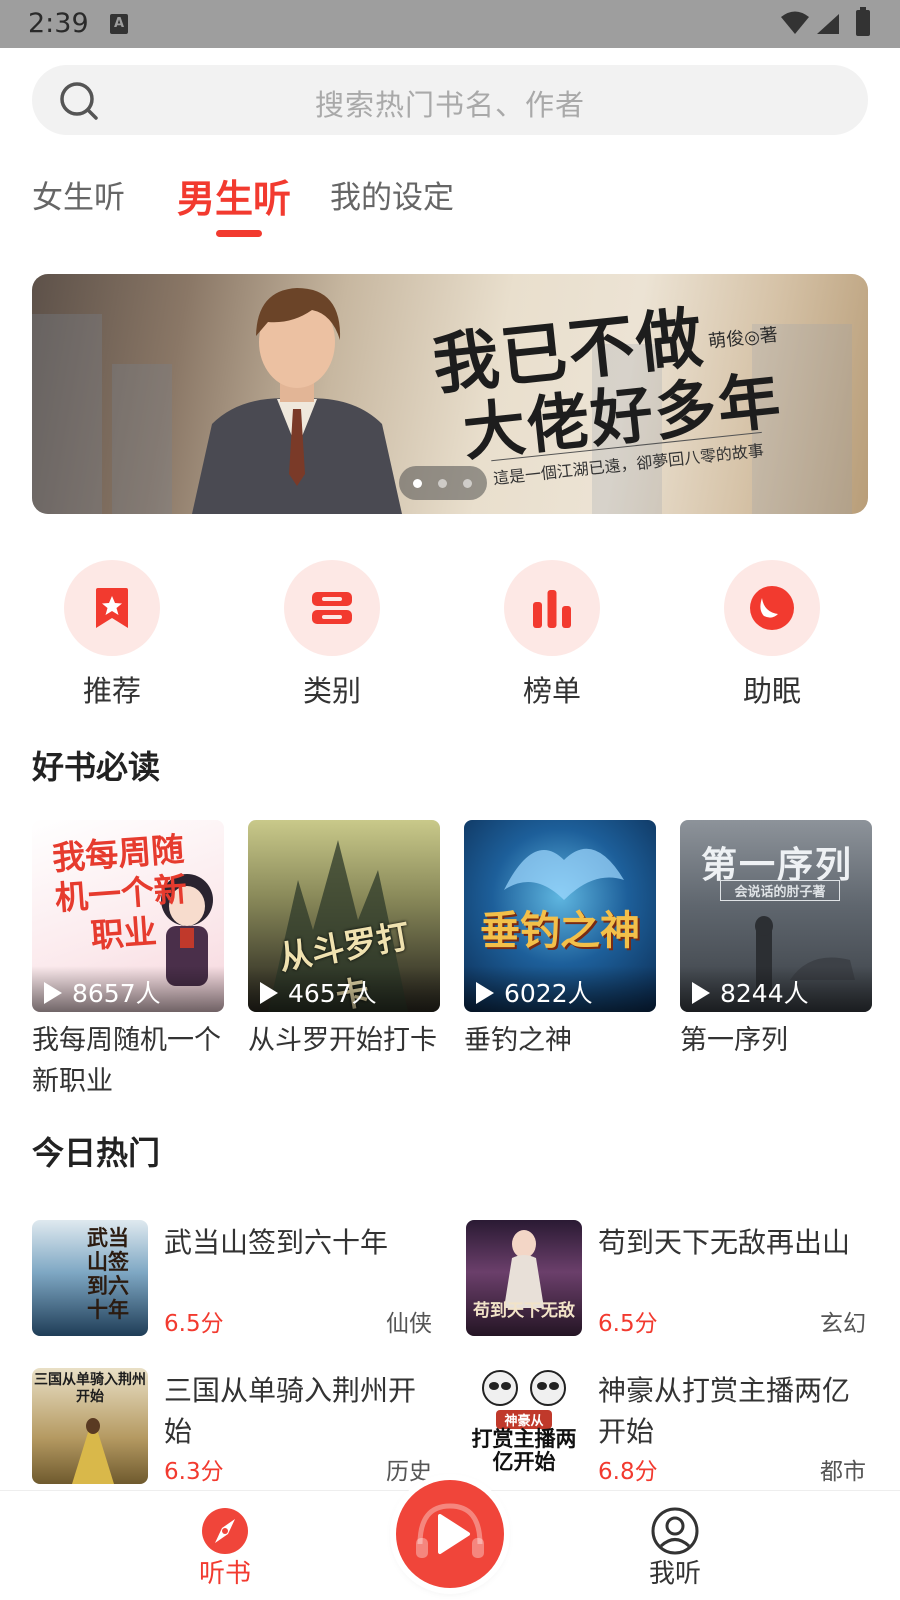  I want to click on play-button, so click(450, 1534).